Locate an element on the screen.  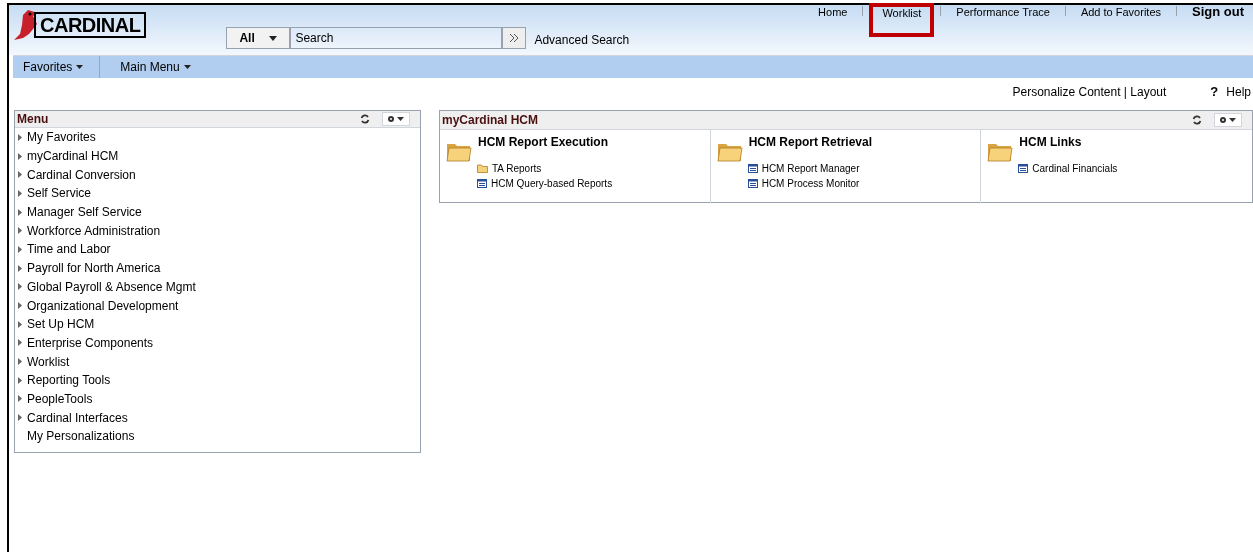
header-link: Worklist is located at coordinates (902, 20).